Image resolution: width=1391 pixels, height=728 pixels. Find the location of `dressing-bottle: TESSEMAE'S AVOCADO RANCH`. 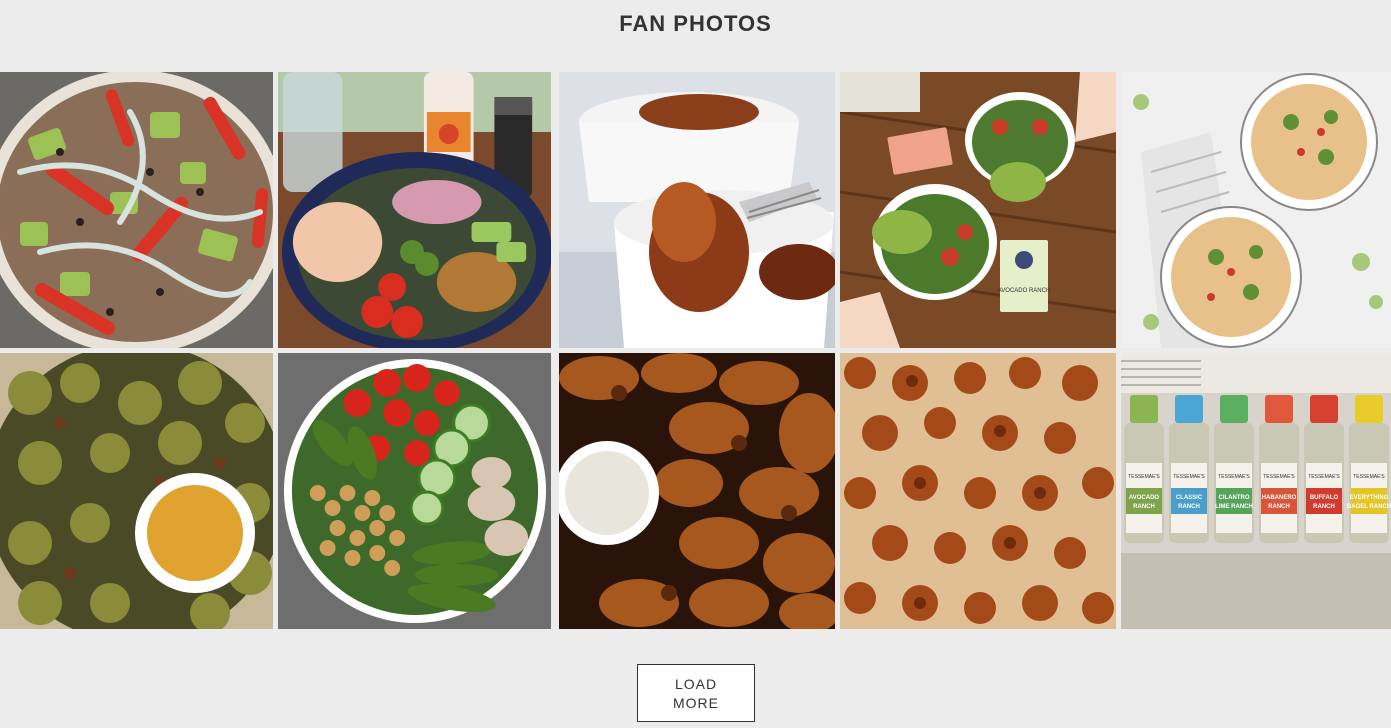

dressing-bottle: TESSEMAE'S AVOCADO RANCH is located at coordinates (1144, 469).